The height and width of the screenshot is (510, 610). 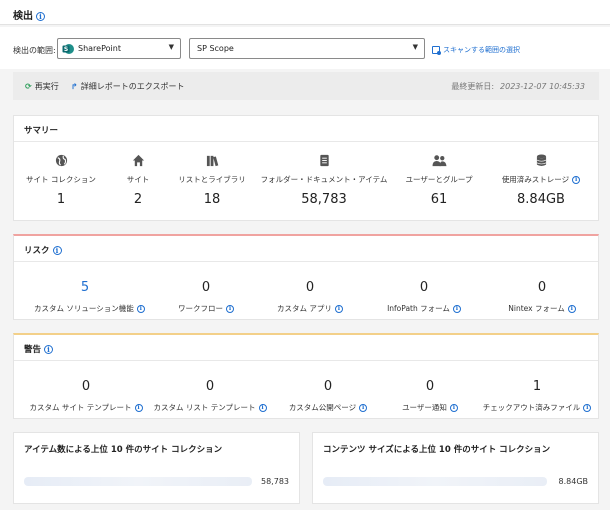 I want to click on database-icon, so click(x=541, y=162).